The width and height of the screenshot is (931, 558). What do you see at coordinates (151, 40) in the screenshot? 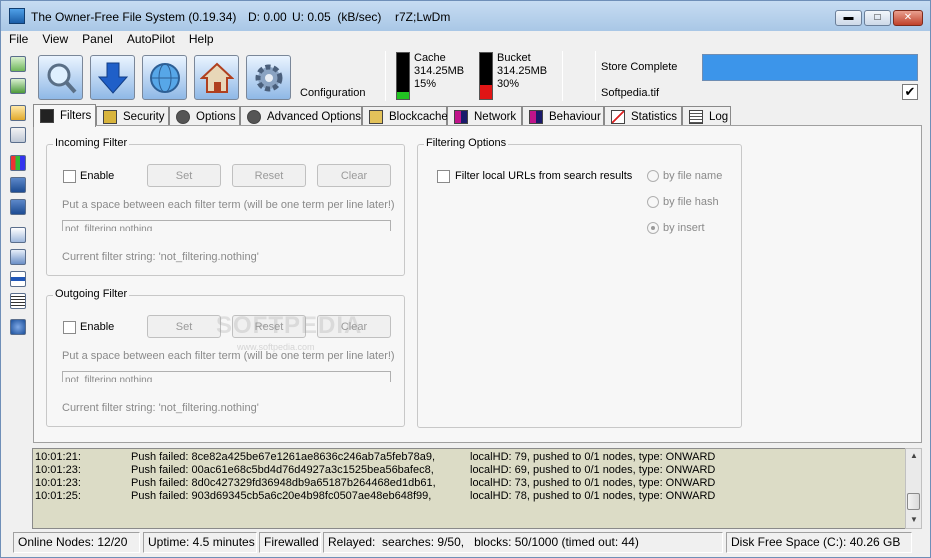
I see `menu-autopilot: AutoPilot` at bounding box center [151, 40].